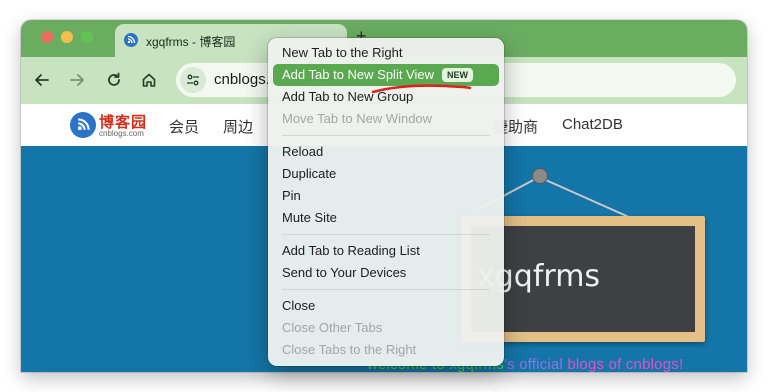 This screenshot has height=392, width=767. I want to click on menu-item-close: Close, so click(386, 306).